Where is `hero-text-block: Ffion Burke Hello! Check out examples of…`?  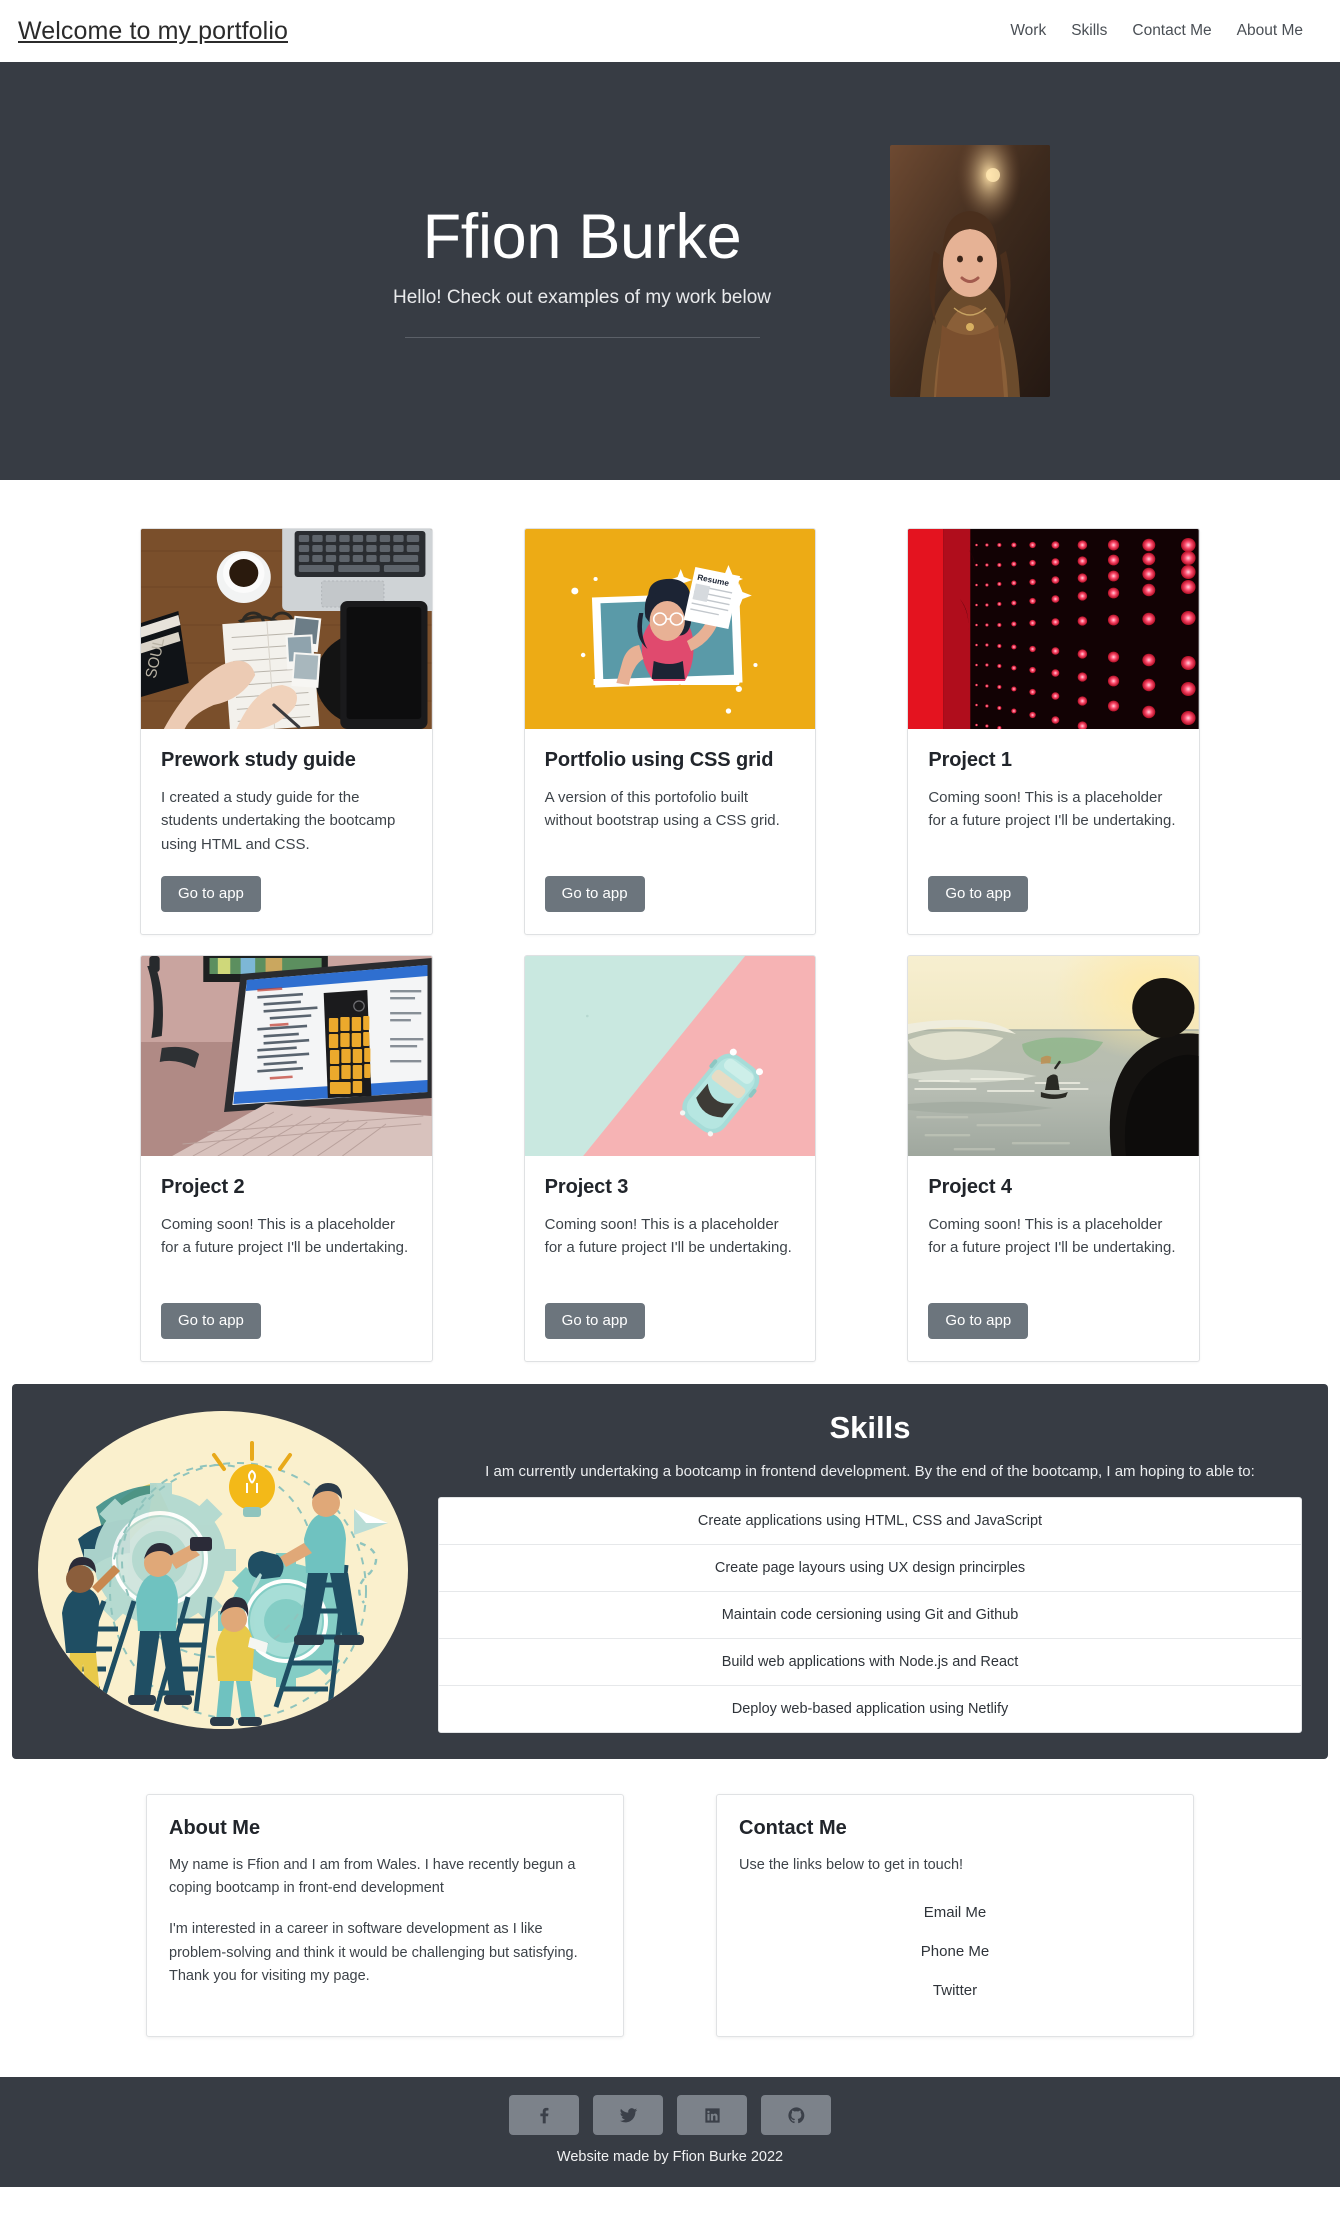 hero-text-block: Ffion Burke Hello! Check out examples of… is located at coordinates (590, 271).